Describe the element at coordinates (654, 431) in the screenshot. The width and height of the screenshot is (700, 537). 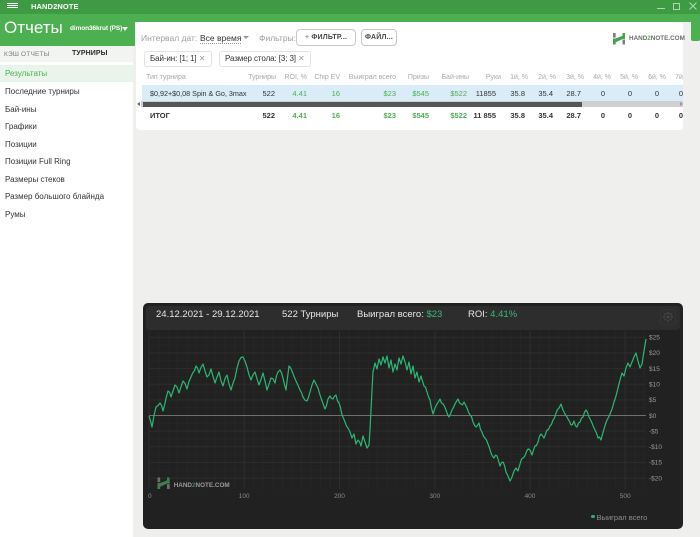
I see `svg-text: -$5` at that location.